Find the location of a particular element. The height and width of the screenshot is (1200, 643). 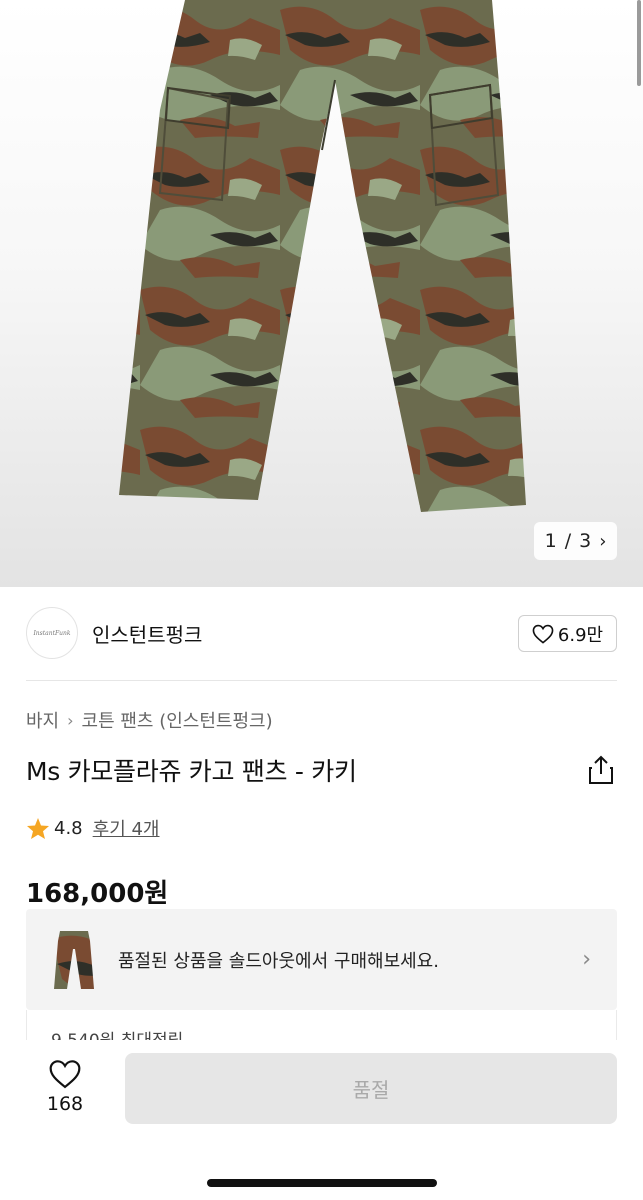

soldout-banner: 품절된 상품을 솔드아웃에서 구매해보세요. › is located at coordinates (321, 959).